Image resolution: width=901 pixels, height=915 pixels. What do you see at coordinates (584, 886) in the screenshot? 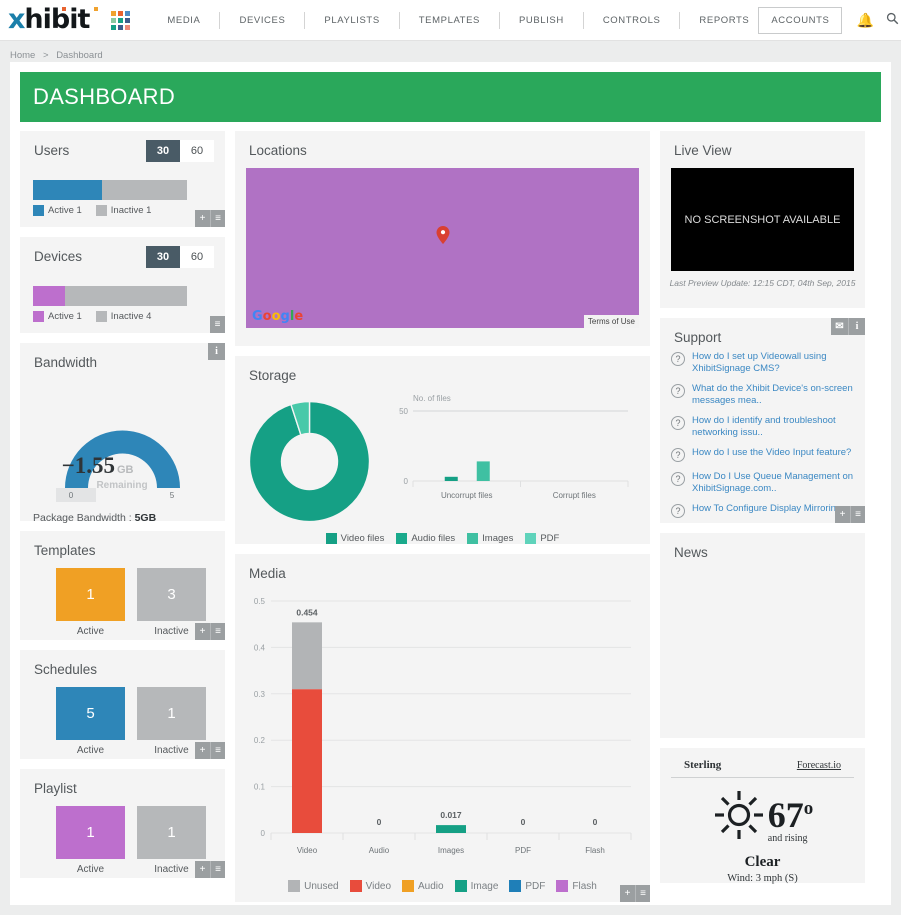
I see `legend-label: Flash` at bounding box center [584, 886].